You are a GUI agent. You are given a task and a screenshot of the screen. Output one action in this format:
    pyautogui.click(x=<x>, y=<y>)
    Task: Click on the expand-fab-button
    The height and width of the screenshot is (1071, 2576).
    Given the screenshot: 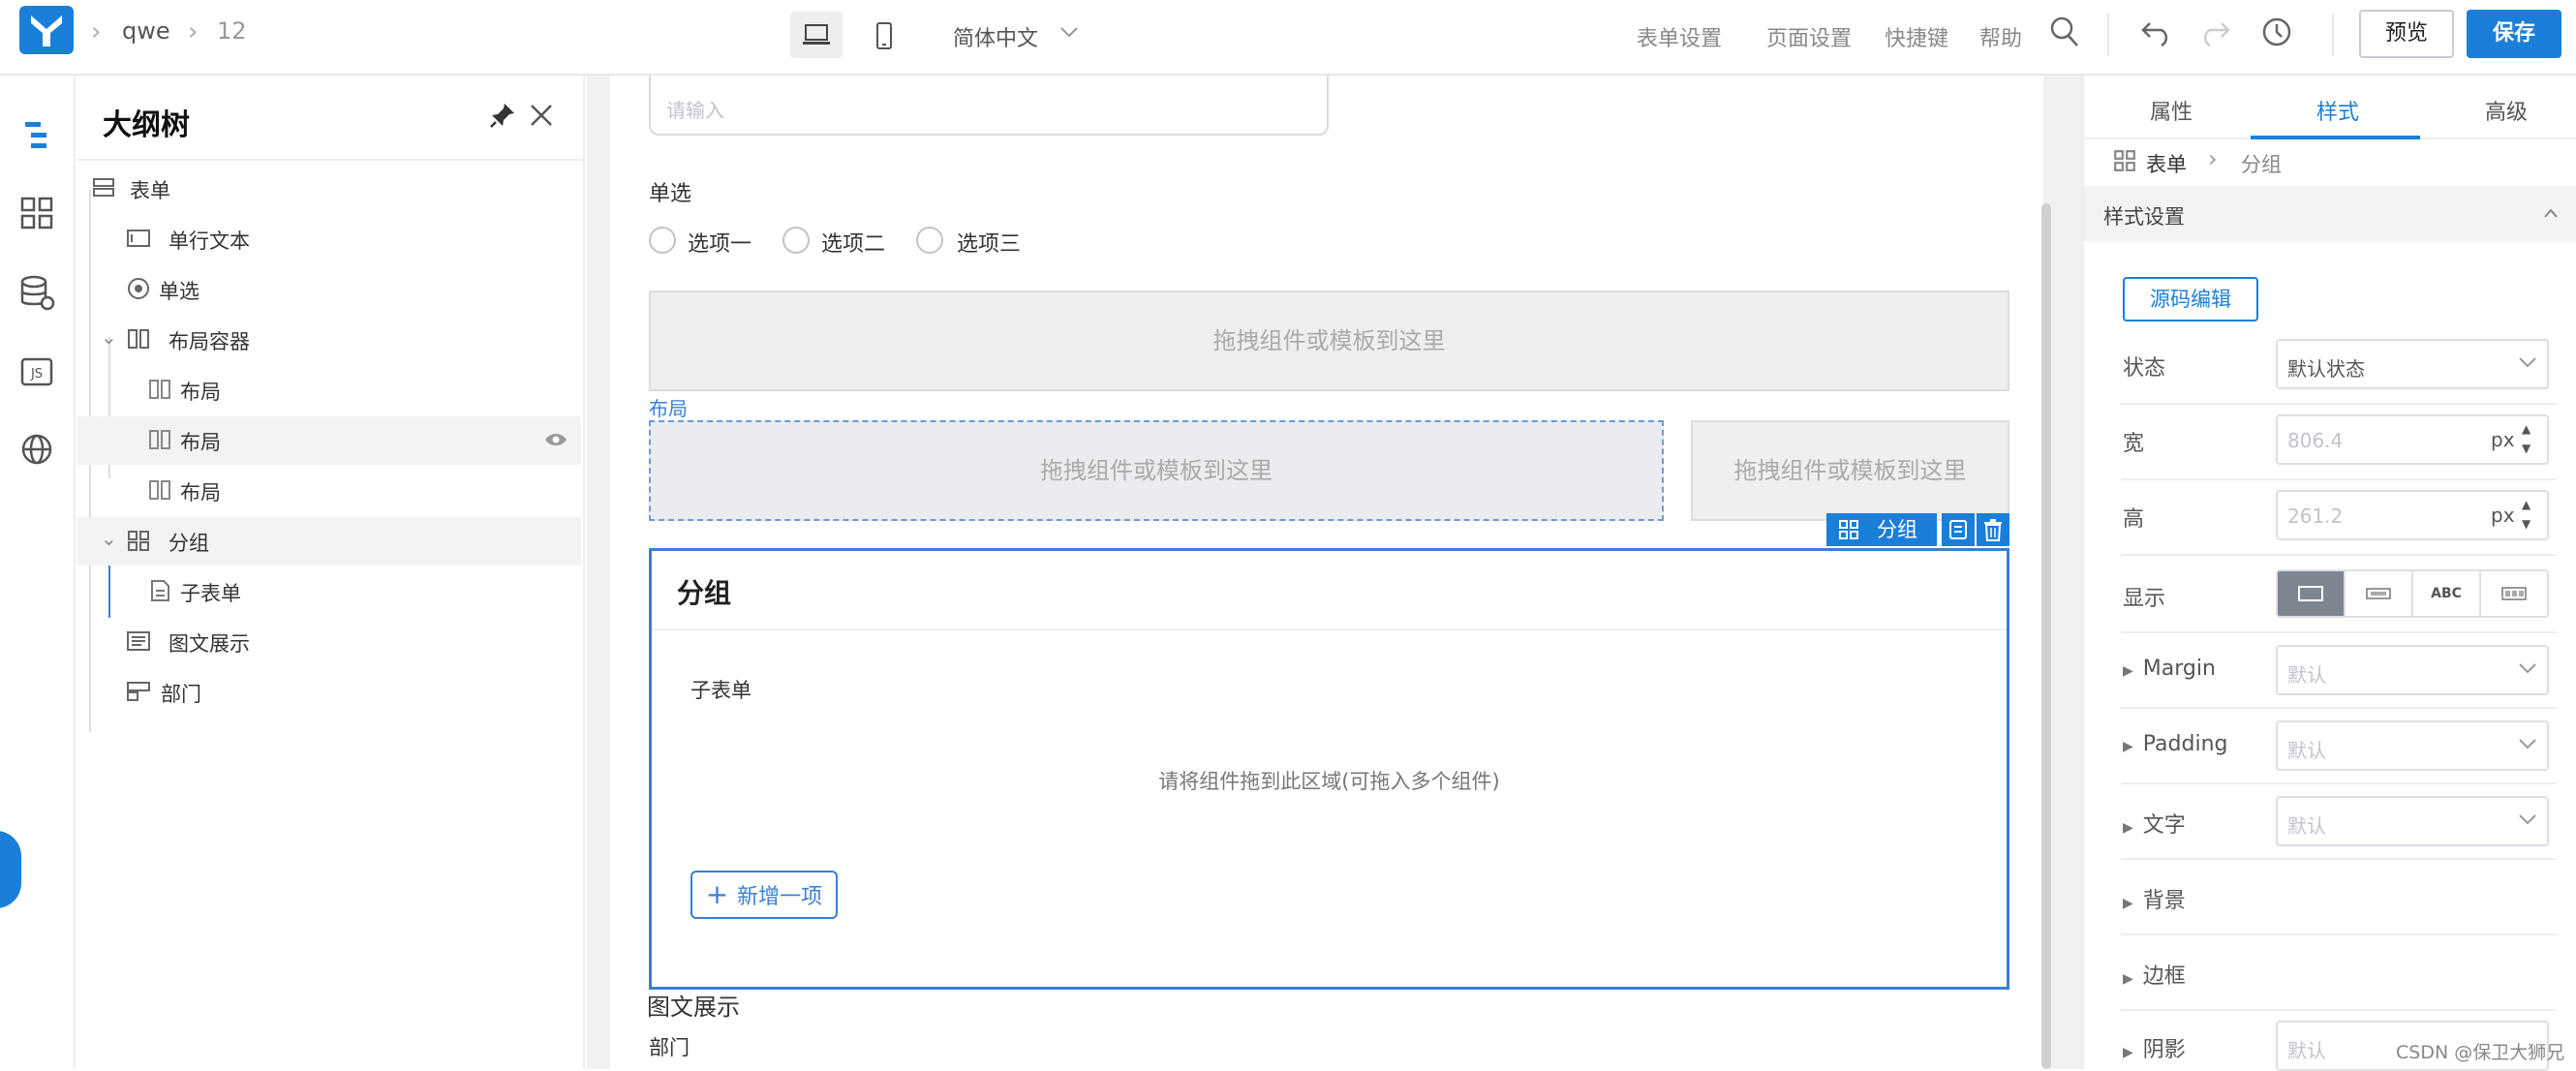 What is the action you would take?
    pyautogui.click(x=10, y=870)
    